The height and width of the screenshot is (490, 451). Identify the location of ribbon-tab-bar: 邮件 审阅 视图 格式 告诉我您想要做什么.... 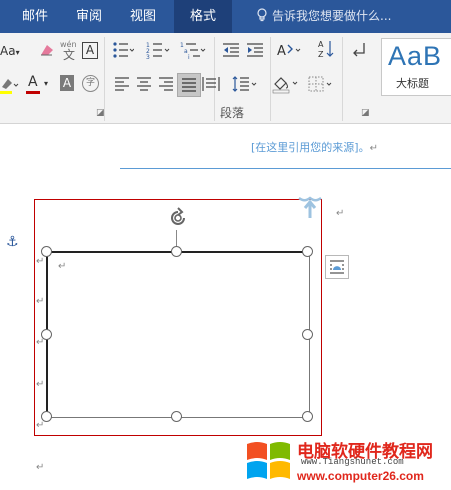
(225, 16).